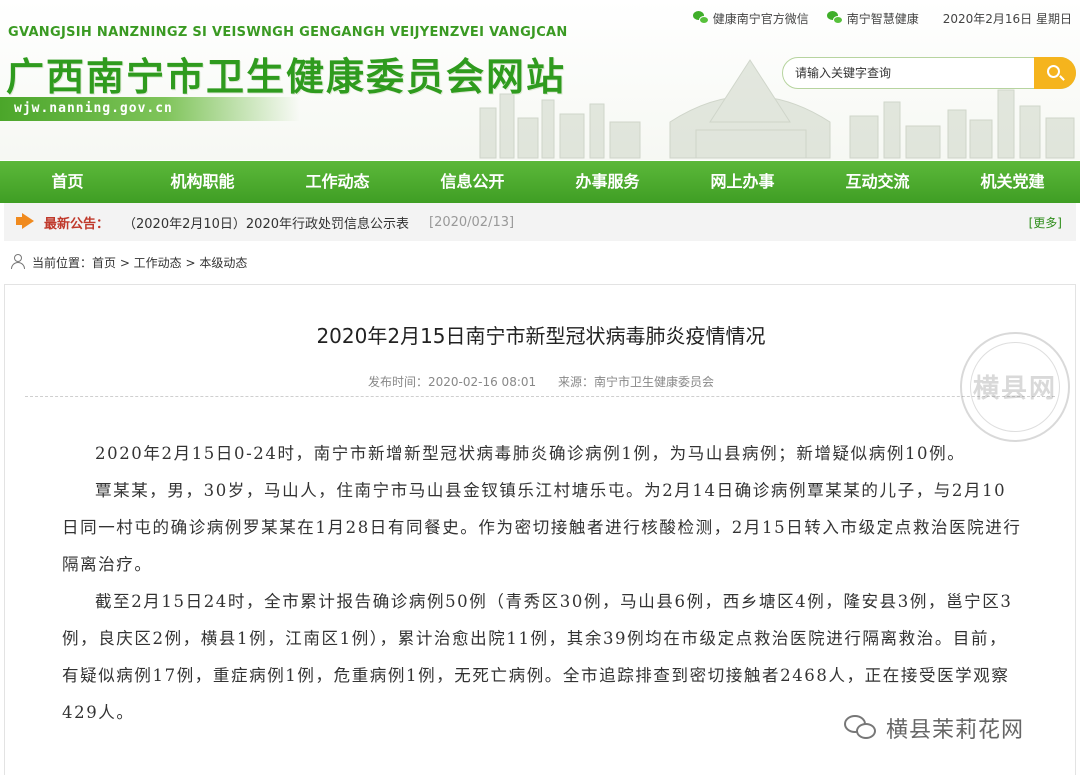 The width and height of the screenshot is (1080, 775). I want to click on notice-date: [2020/02/13], so click(472, 222).